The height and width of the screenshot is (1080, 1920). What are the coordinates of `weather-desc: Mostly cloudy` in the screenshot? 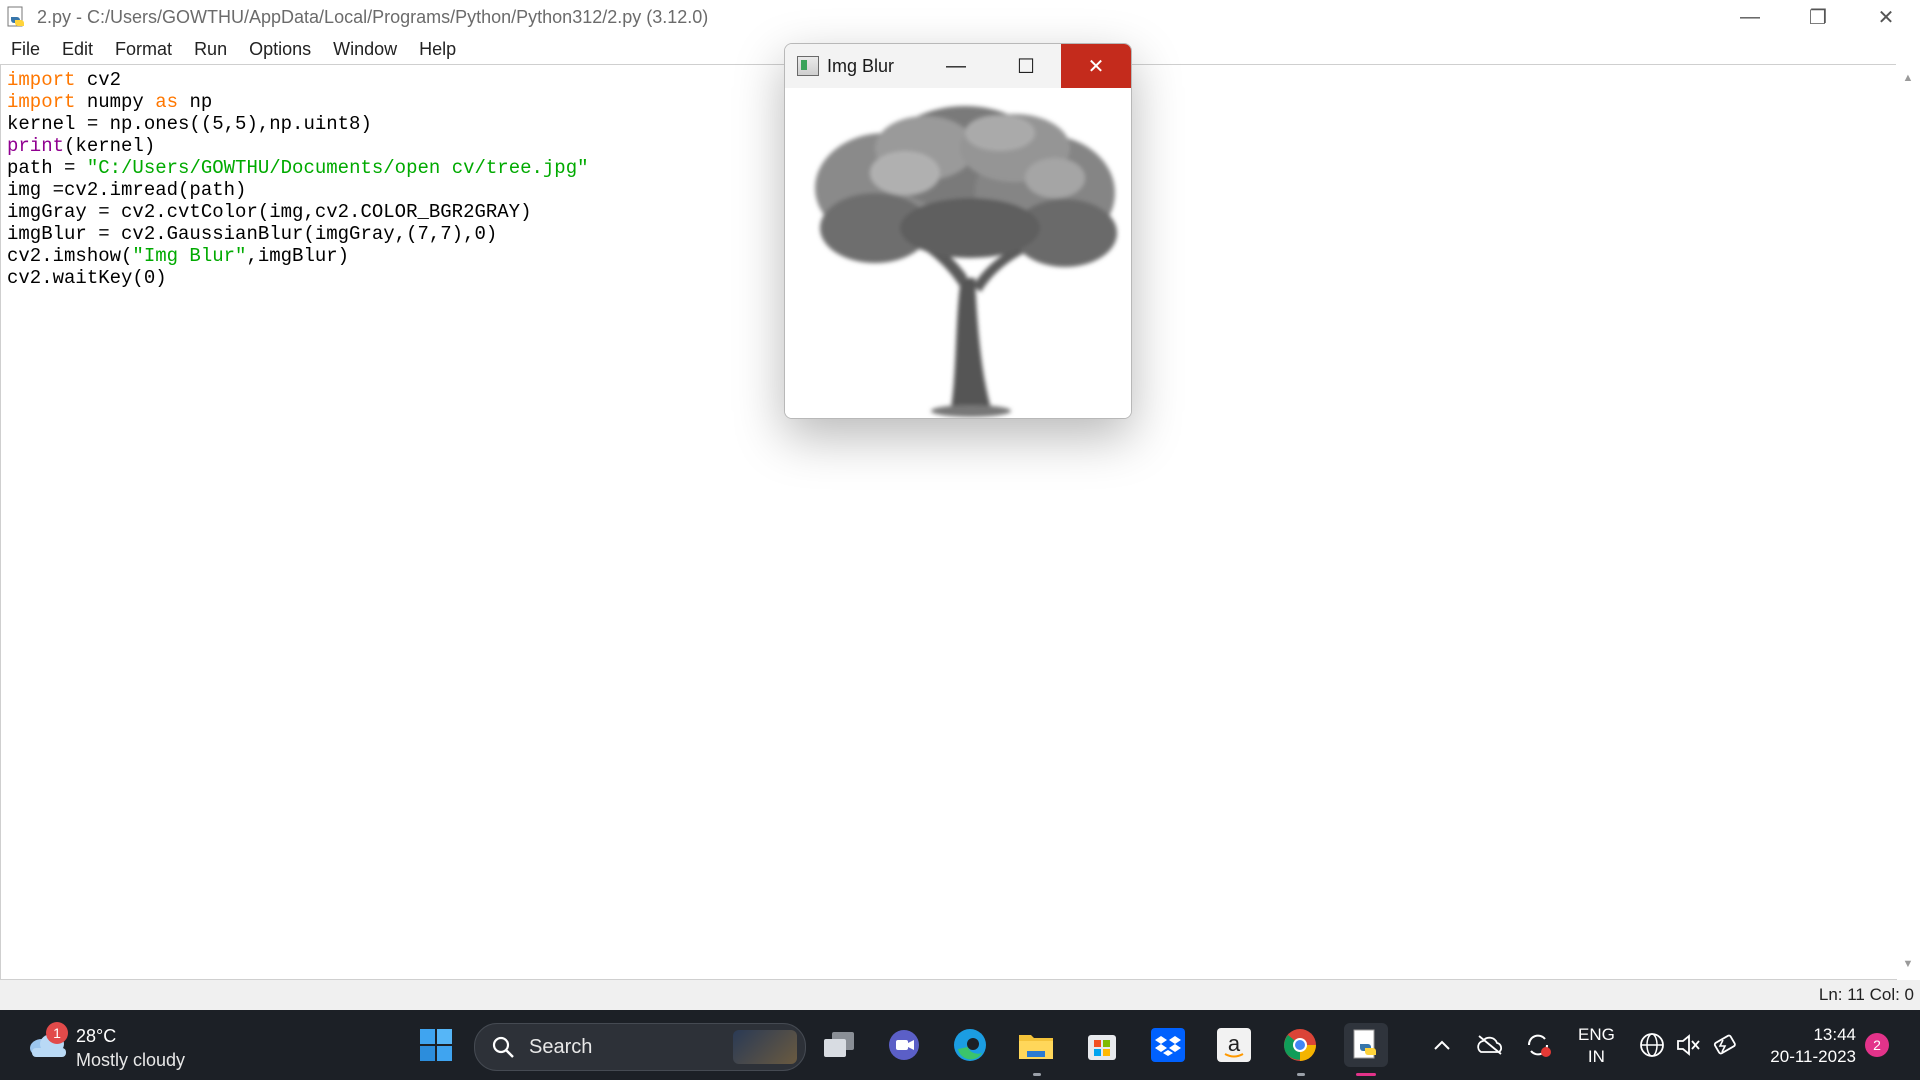 It's located at (131, 1060).